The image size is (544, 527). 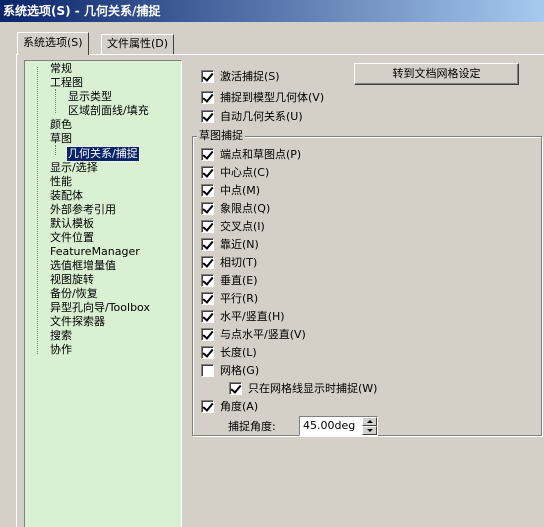 I want to click on snap-only-when-grid-displayed: 只在网格线显示时捕捉(W), so click(x=303, y=388).